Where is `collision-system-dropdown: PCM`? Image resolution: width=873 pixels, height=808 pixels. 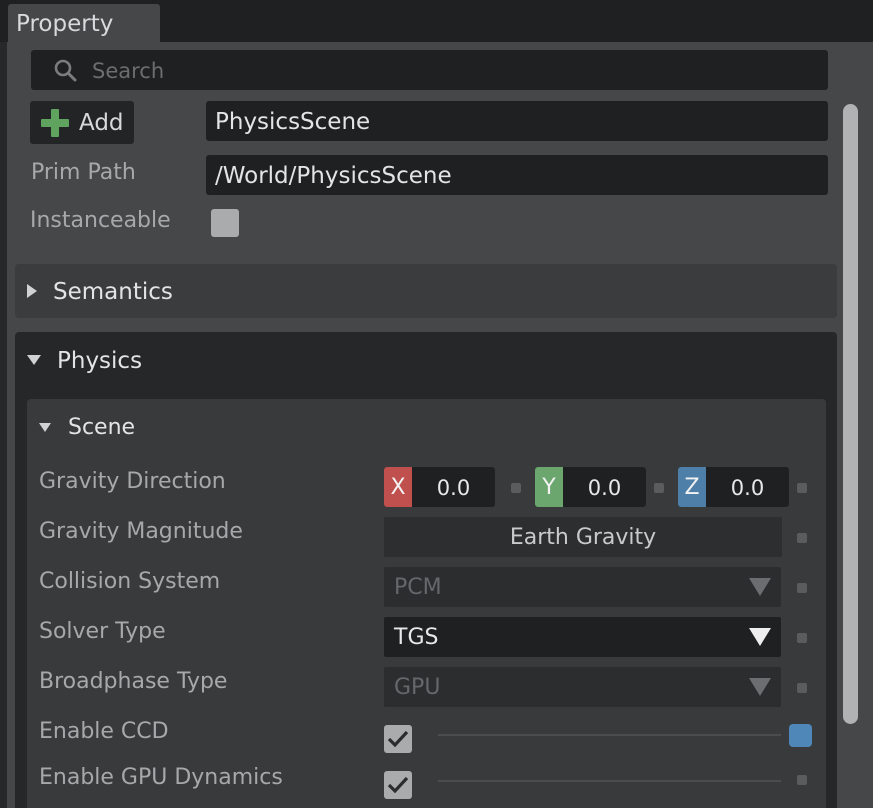
collision-system-dropdown: PCM is located at coordinates (582, 587).